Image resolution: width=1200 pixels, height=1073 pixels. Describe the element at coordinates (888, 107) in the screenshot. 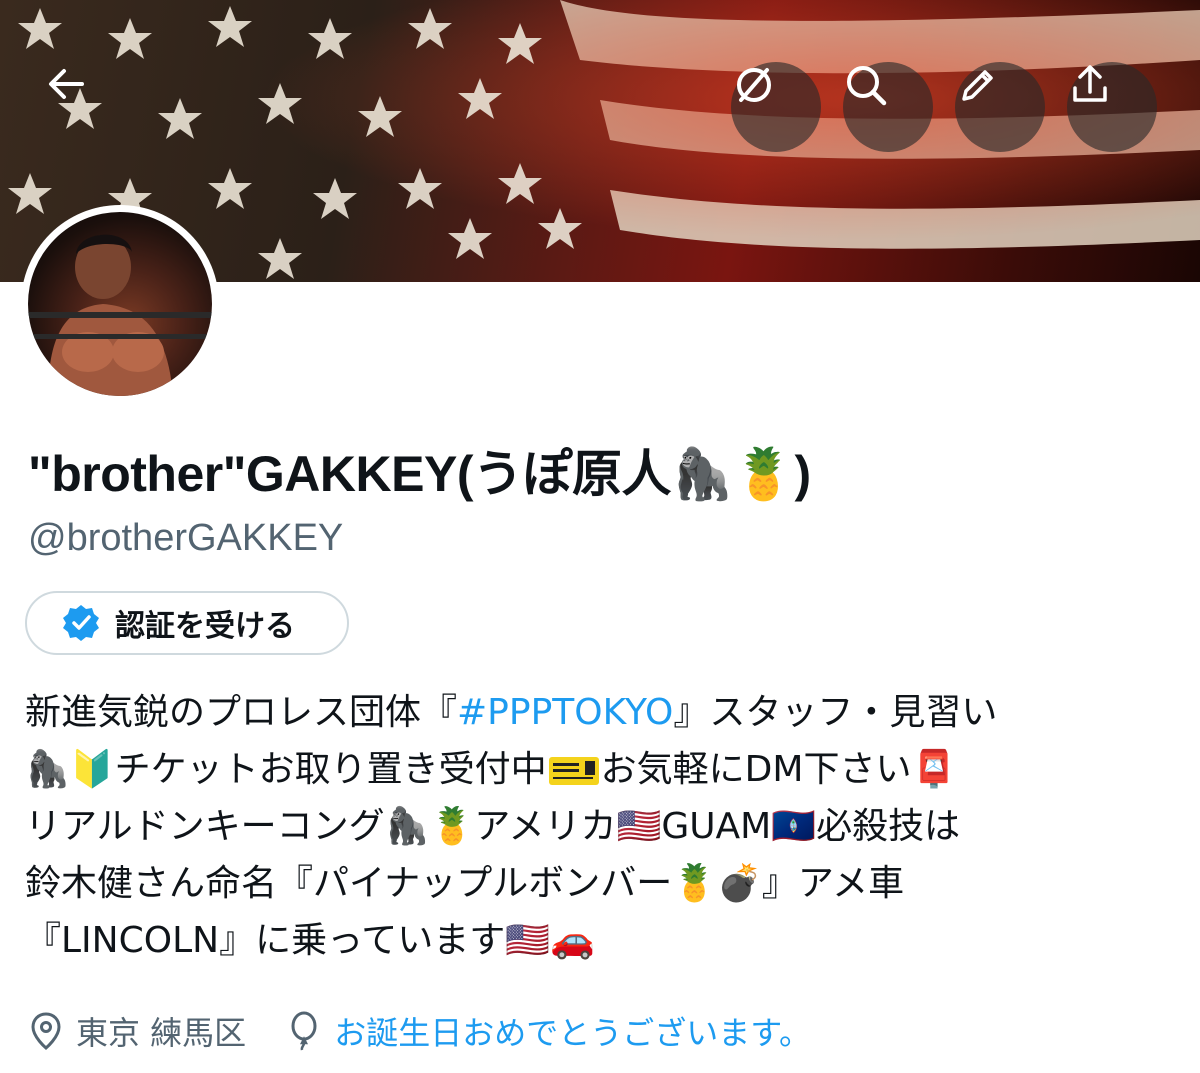

I see `search-button` at that location.